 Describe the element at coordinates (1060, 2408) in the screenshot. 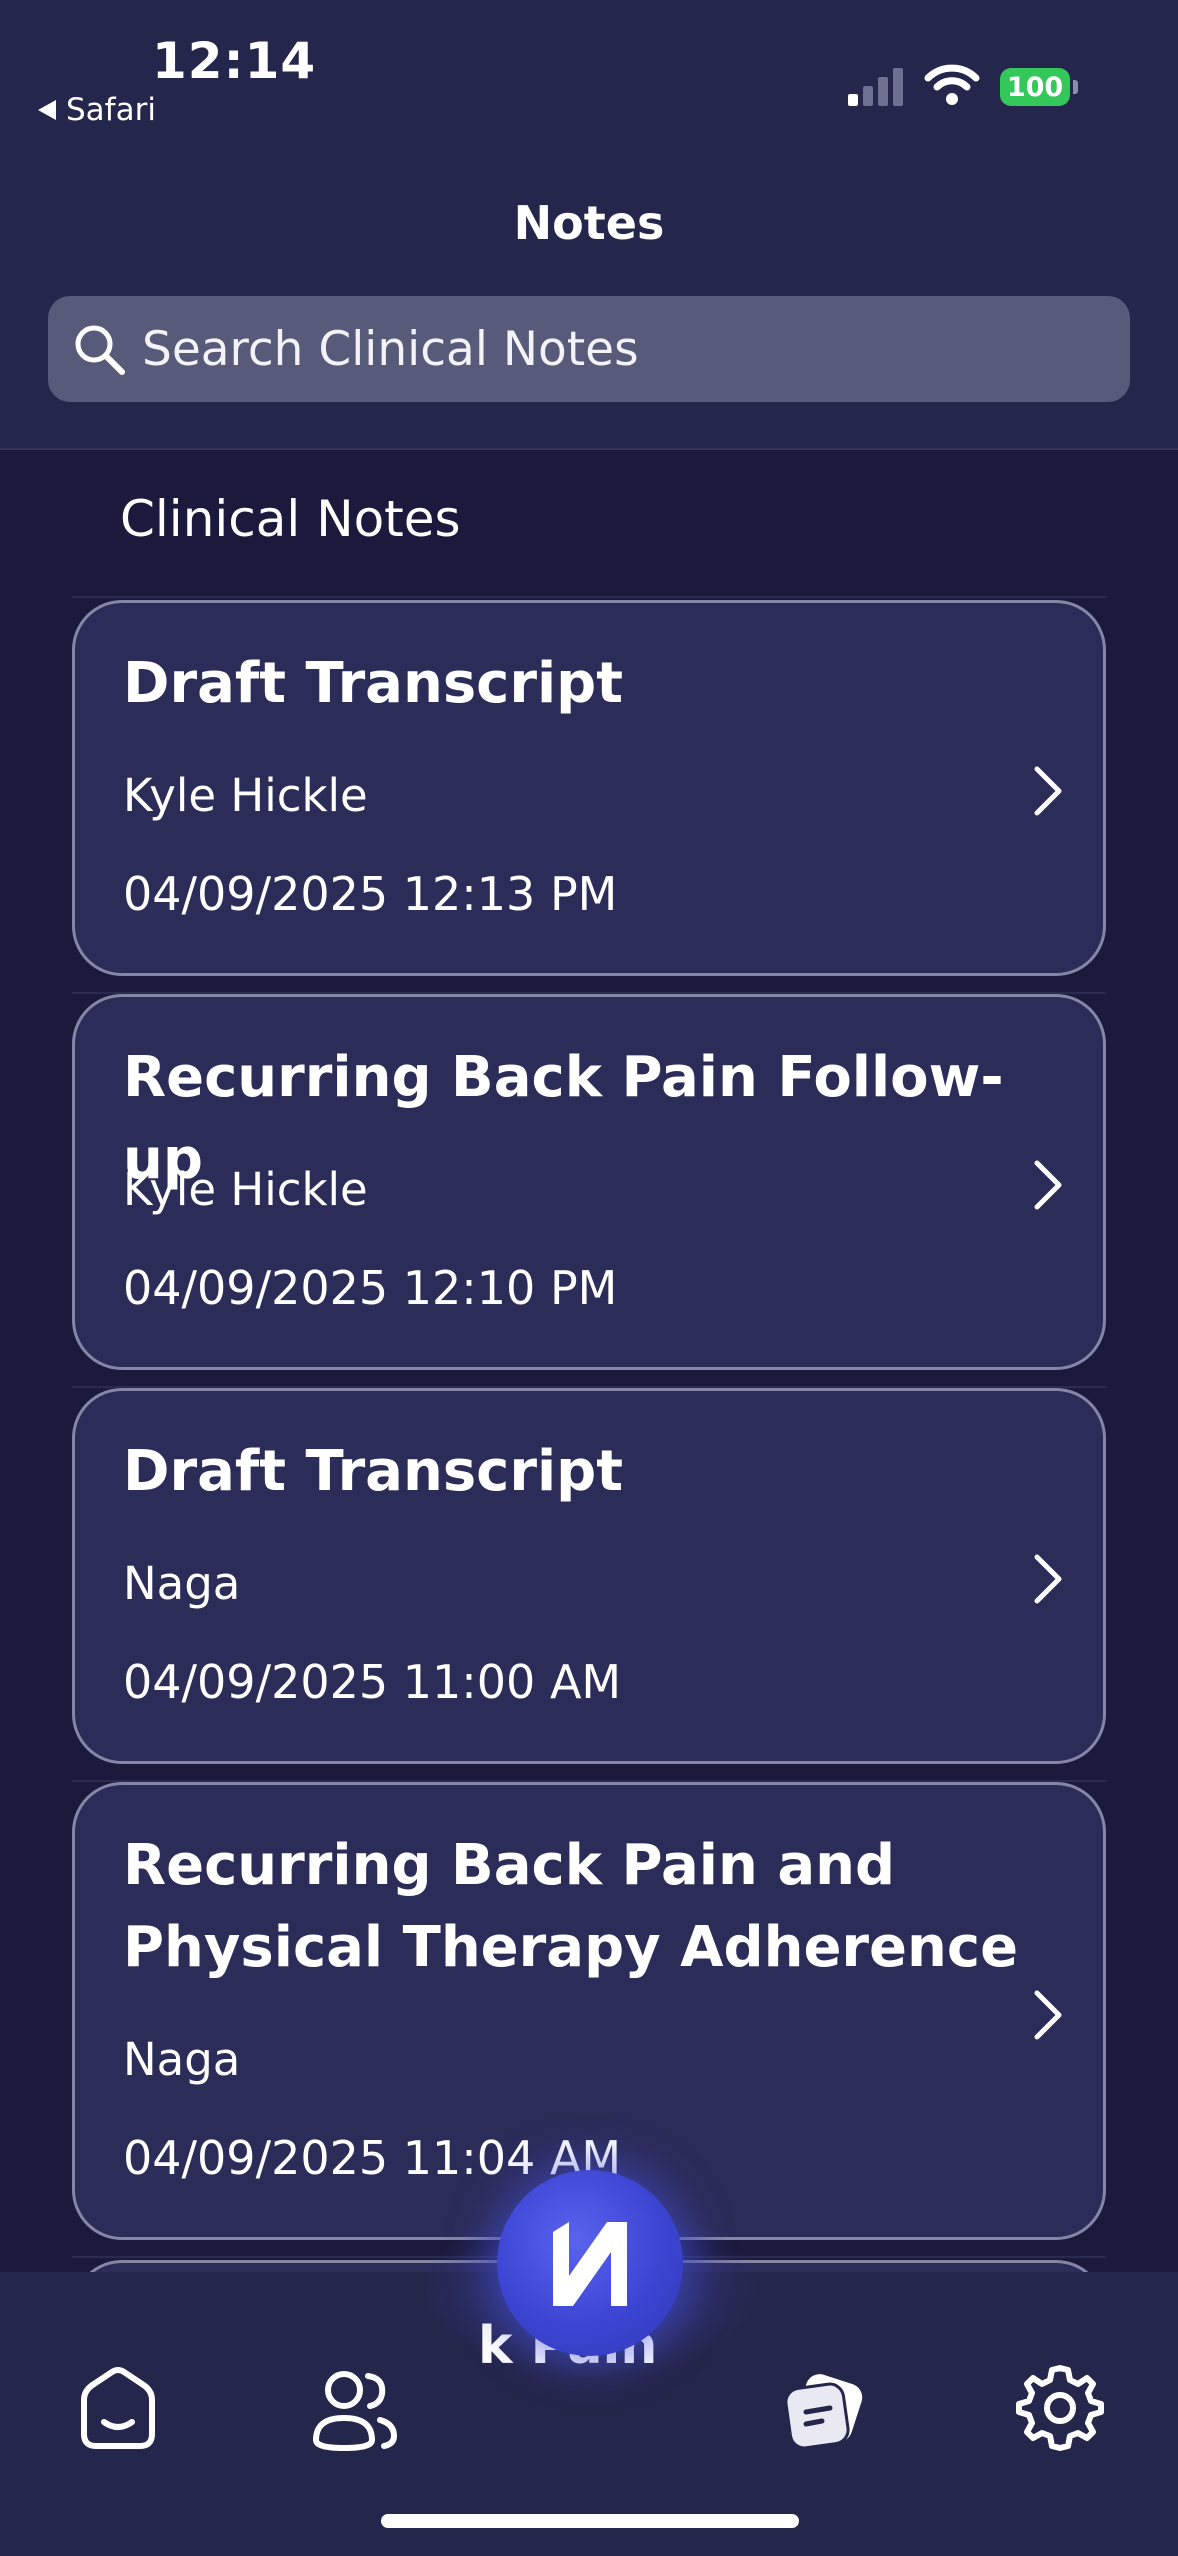

I see `settings-icon` at that location.